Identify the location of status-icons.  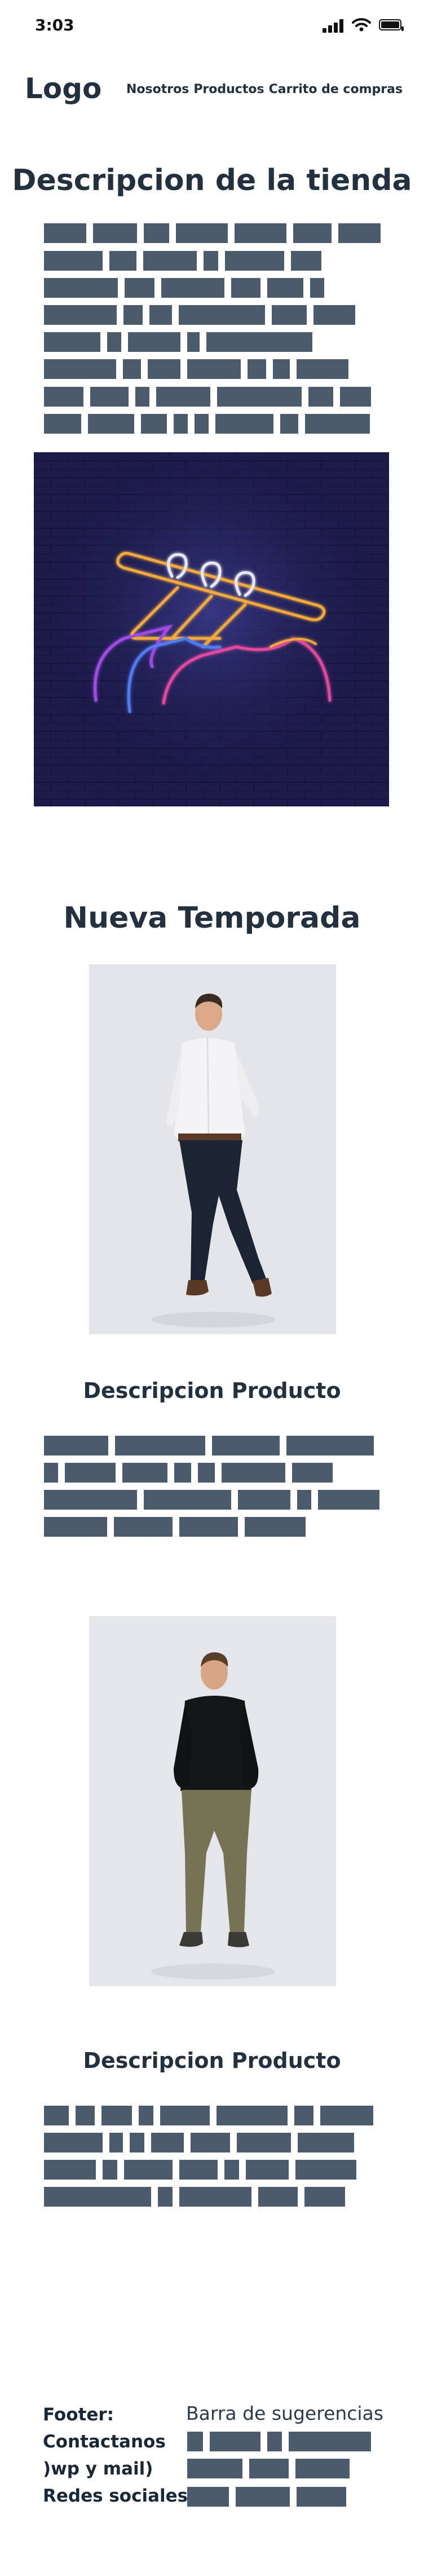
(363, 25).